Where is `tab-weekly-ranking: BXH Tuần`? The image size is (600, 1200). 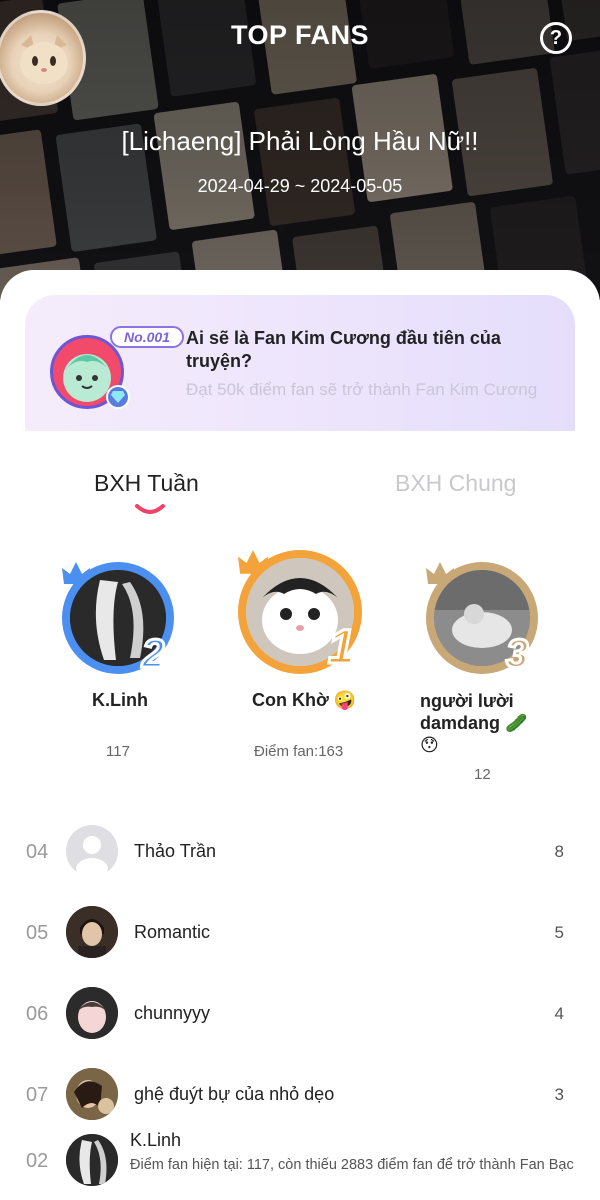 tab-weekly-ranking: BXH Tuần is located at coordinates (146, 483).